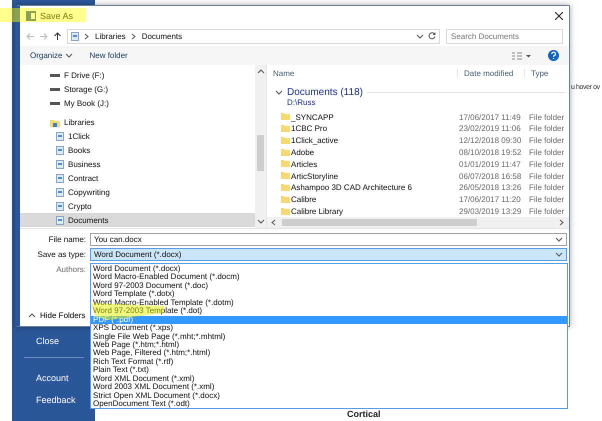 The image size is (602, 421). What do you see at coordinates (418, 200) in the screenshot?
I see `file-row: Calibre 17/06/2017 11:20 File folder` at bounding box center [418, 200].